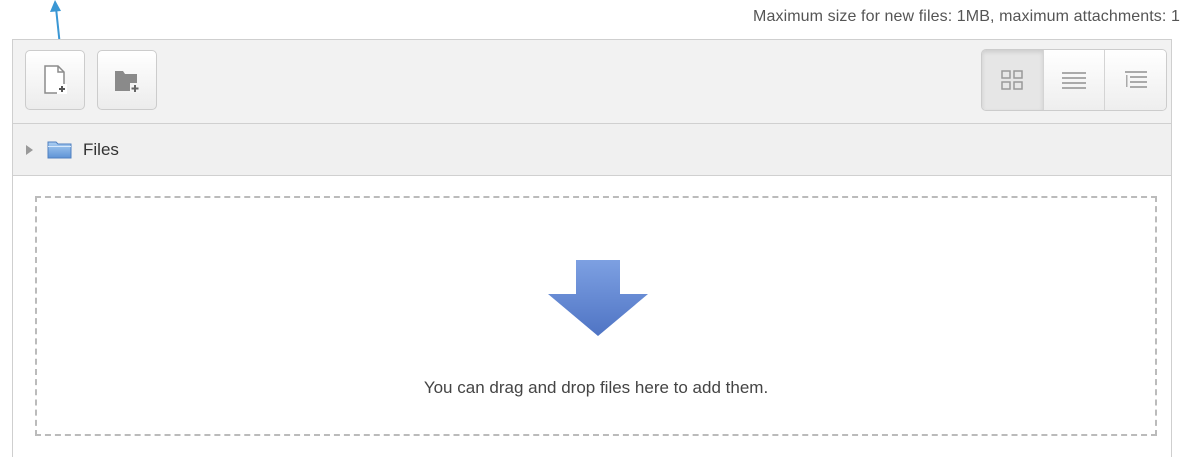 The width and height of the screenshot is (1186, 457). I want to click on path-breadcrumb: Files, so click(592, 150).